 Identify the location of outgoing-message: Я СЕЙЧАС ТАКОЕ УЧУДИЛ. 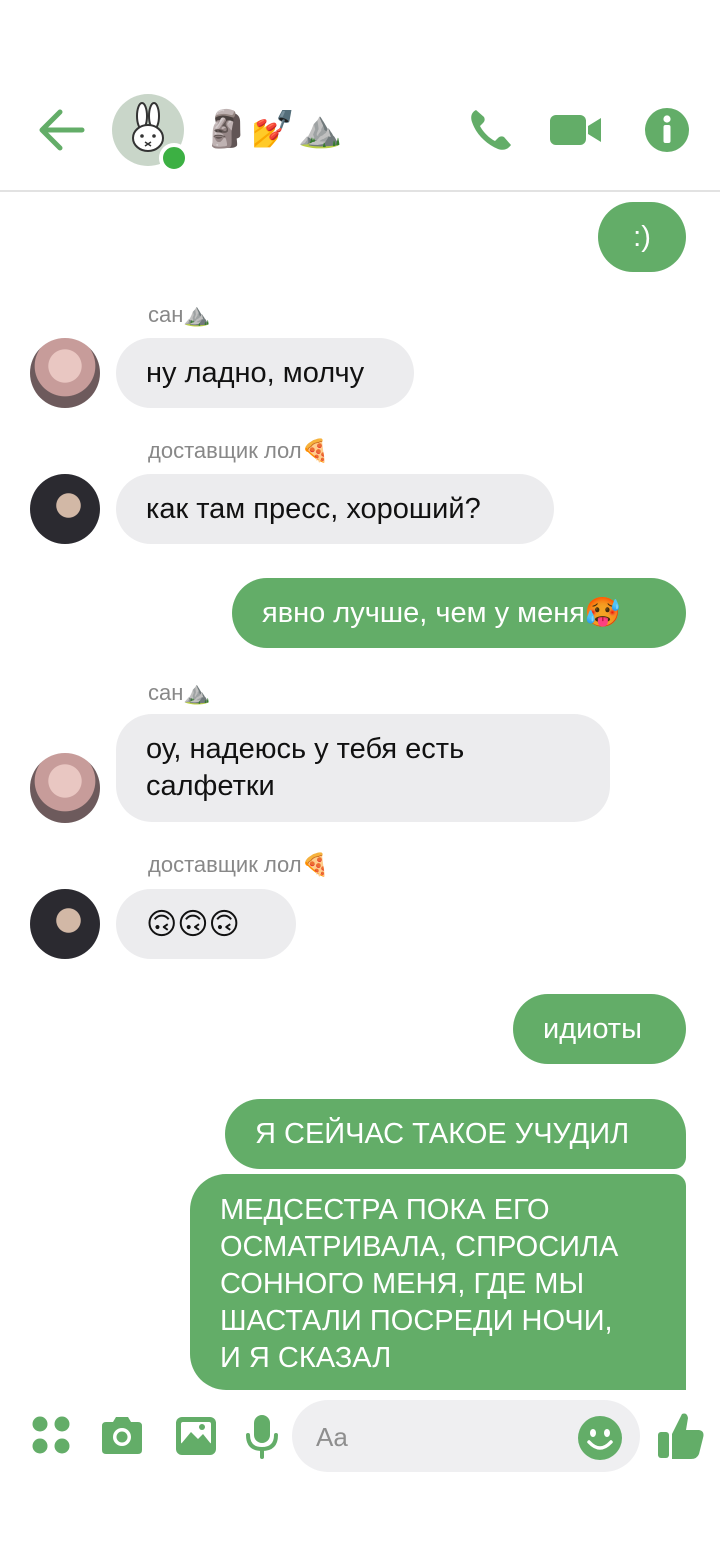
(455, 1134).